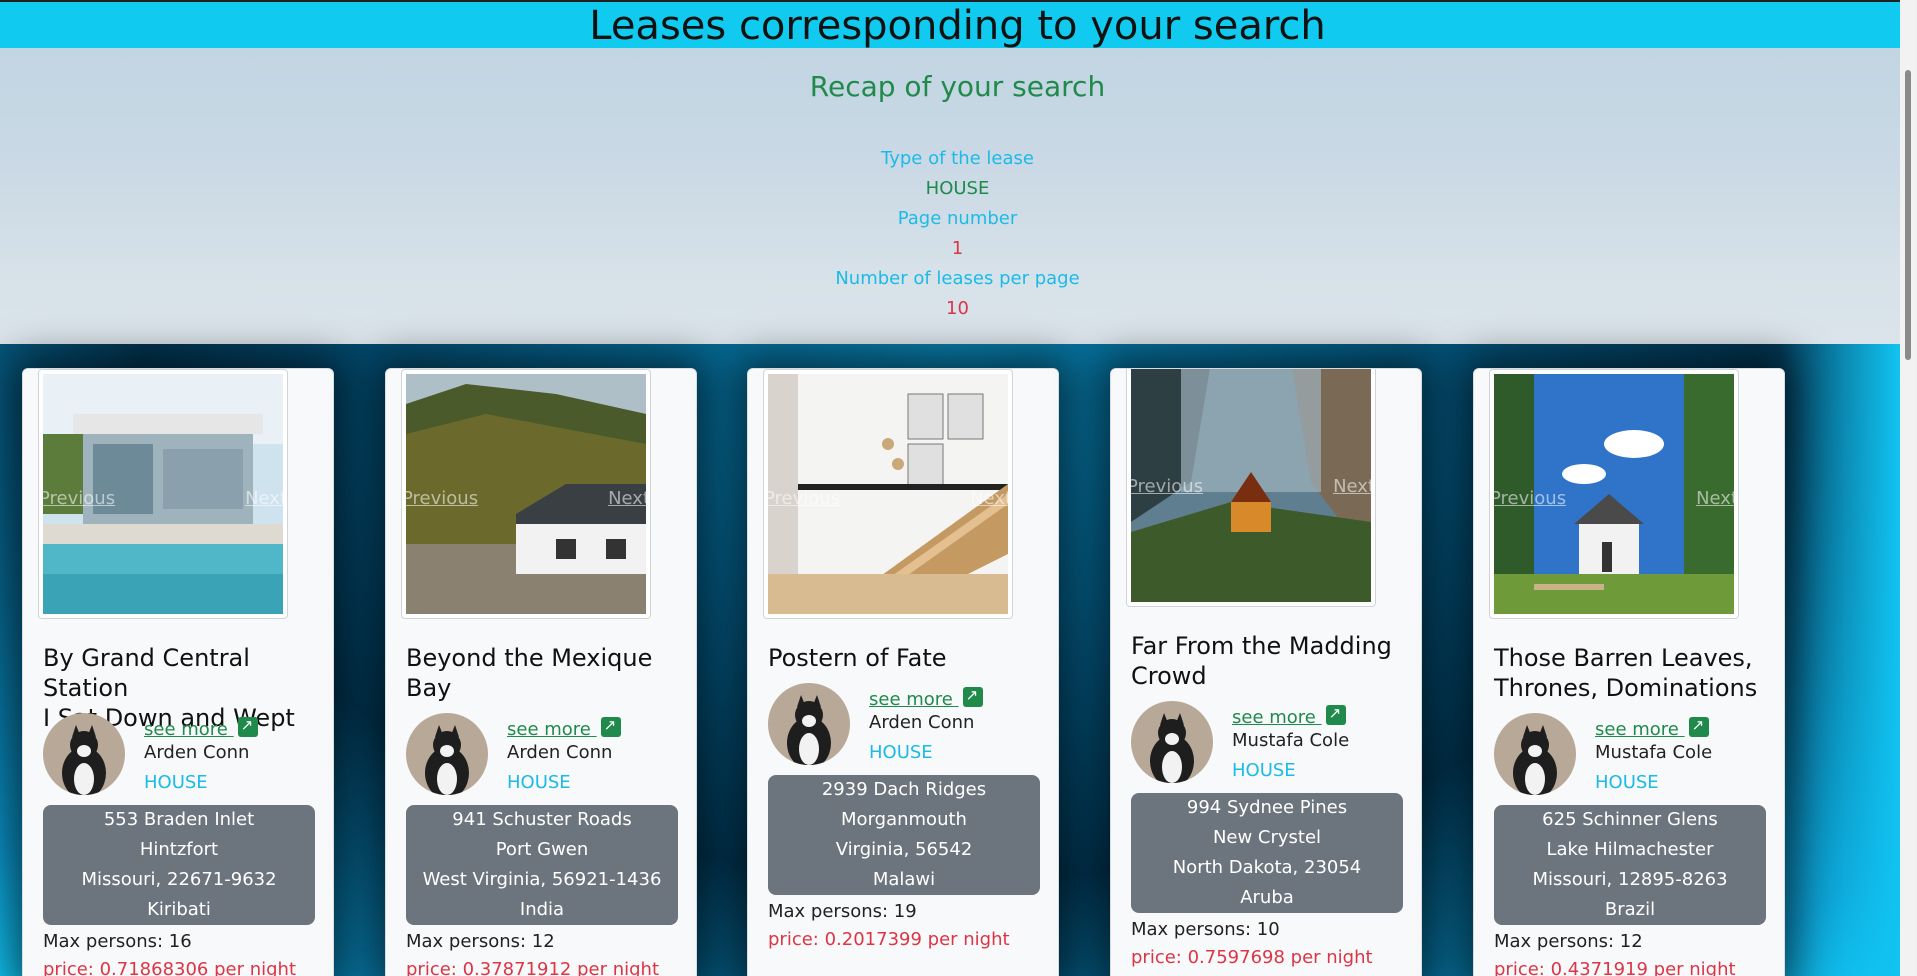 The width and height of the screenshot is (1917, 976). I want to click on address-state-zip: West Virginia, 56921-1436, so click(542, 879).